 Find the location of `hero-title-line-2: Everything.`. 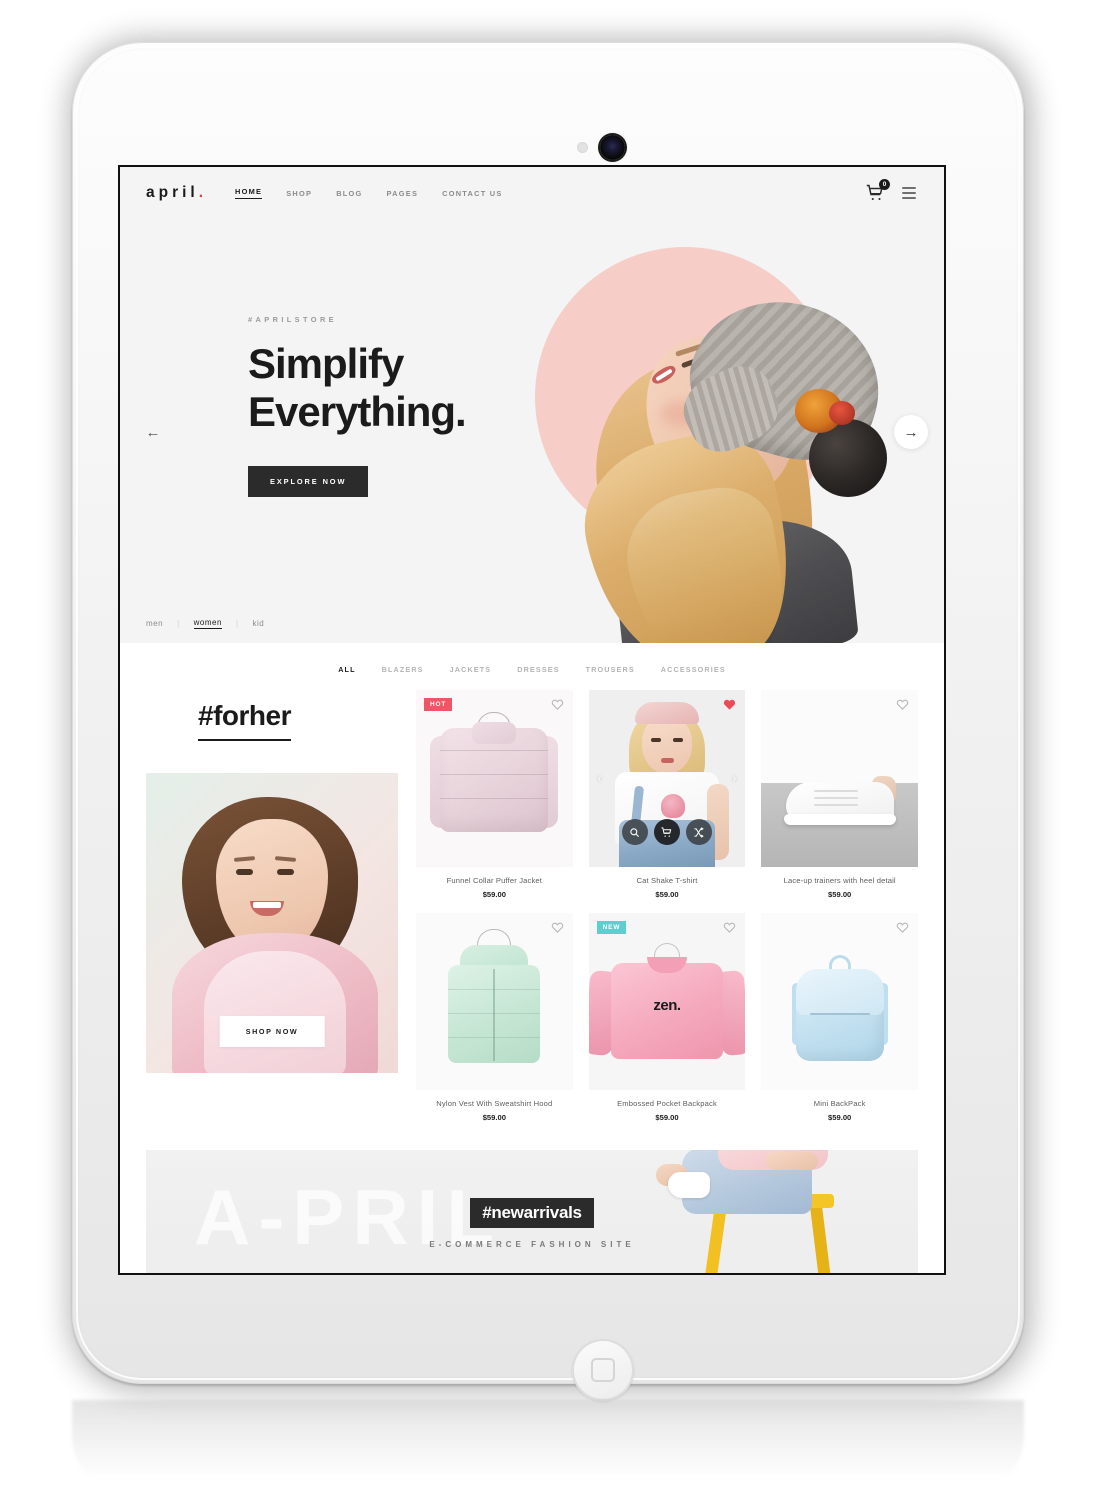

hero-title-line-2: Everything. is located at coordinates (357, 411).